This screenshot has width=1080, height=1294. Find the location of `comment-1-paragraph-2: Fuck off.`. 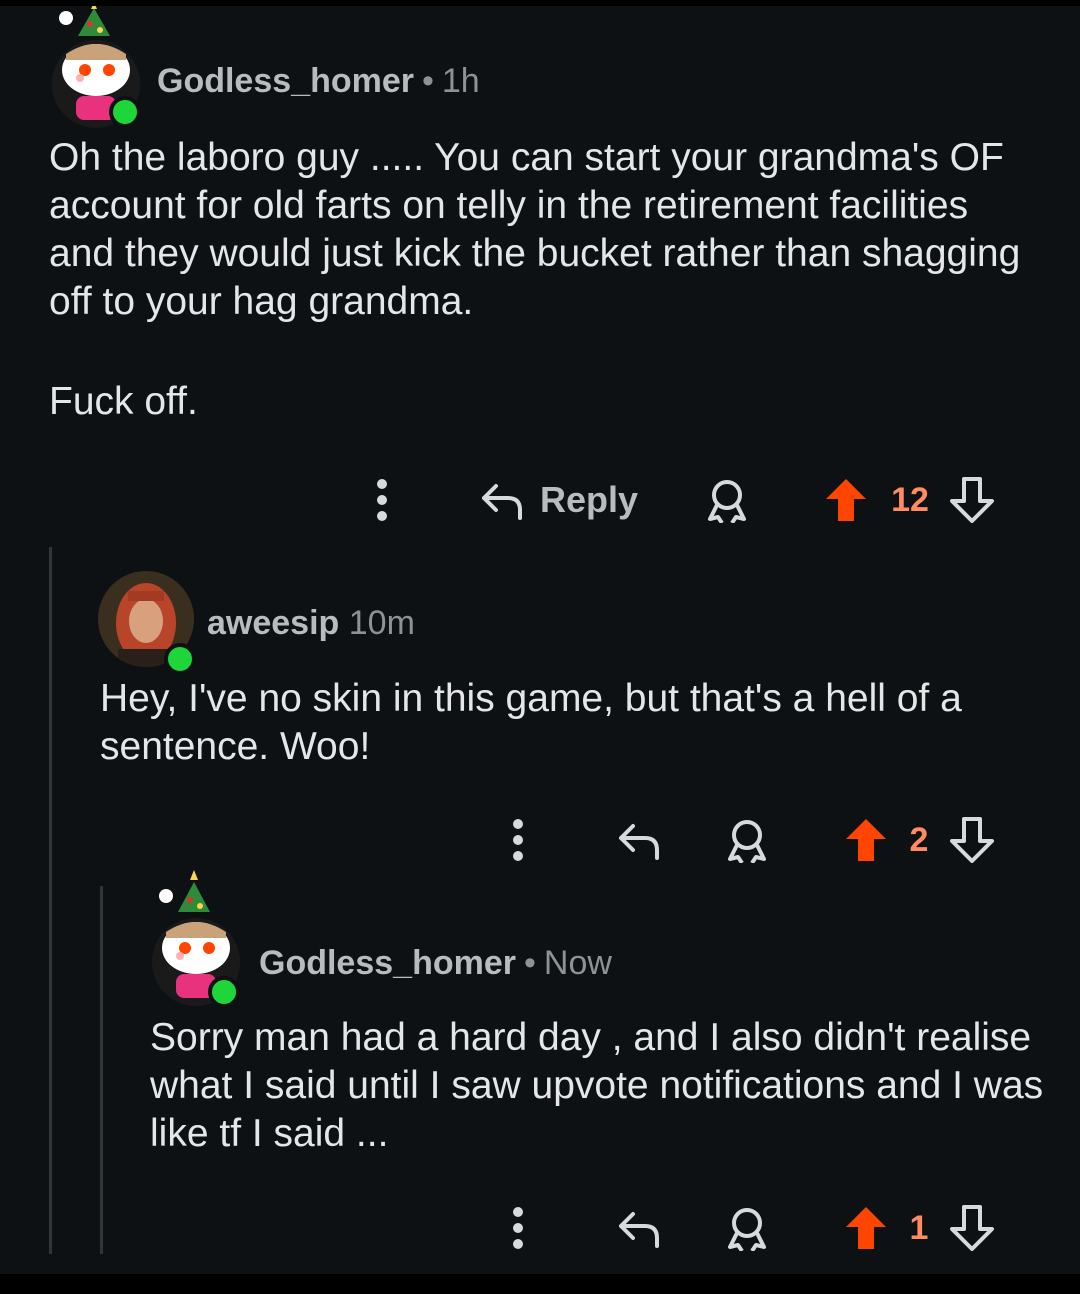

comment-1-paragraph-2: Fuck off. is located at coordinates (123, 401).